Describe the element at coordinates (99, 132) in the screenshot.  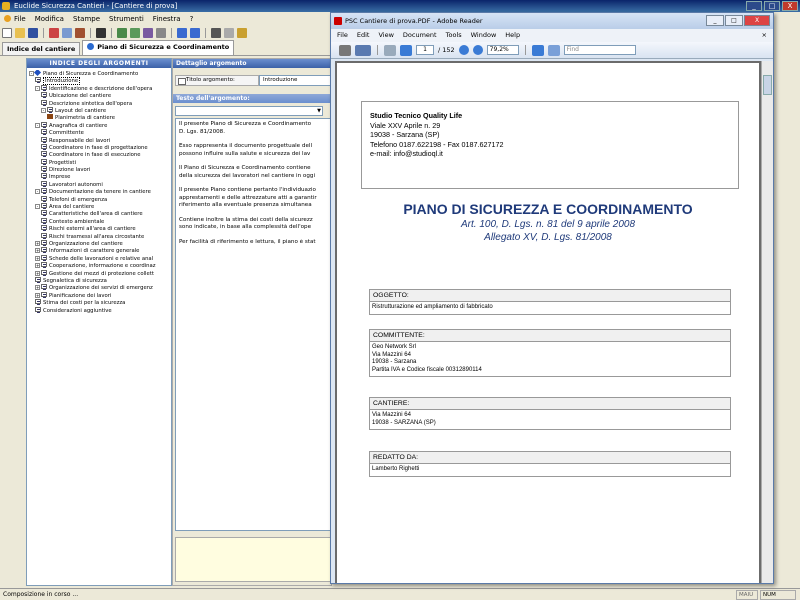
I see `tree-item: Committente` at that location.